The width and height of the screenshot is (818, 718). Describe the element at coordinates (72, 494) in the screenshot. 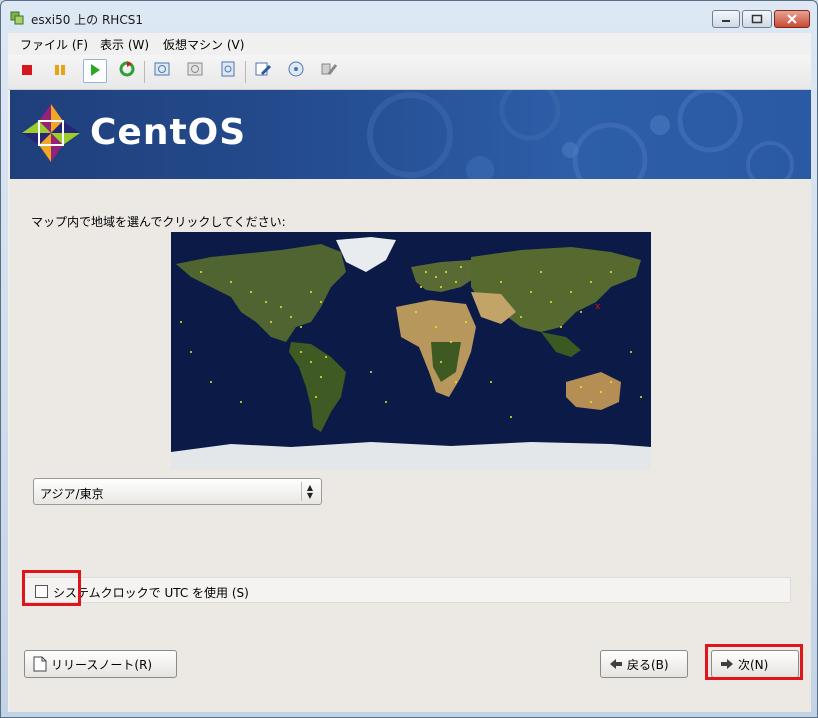

I see `timezone-value: アジア/東京` at that location.